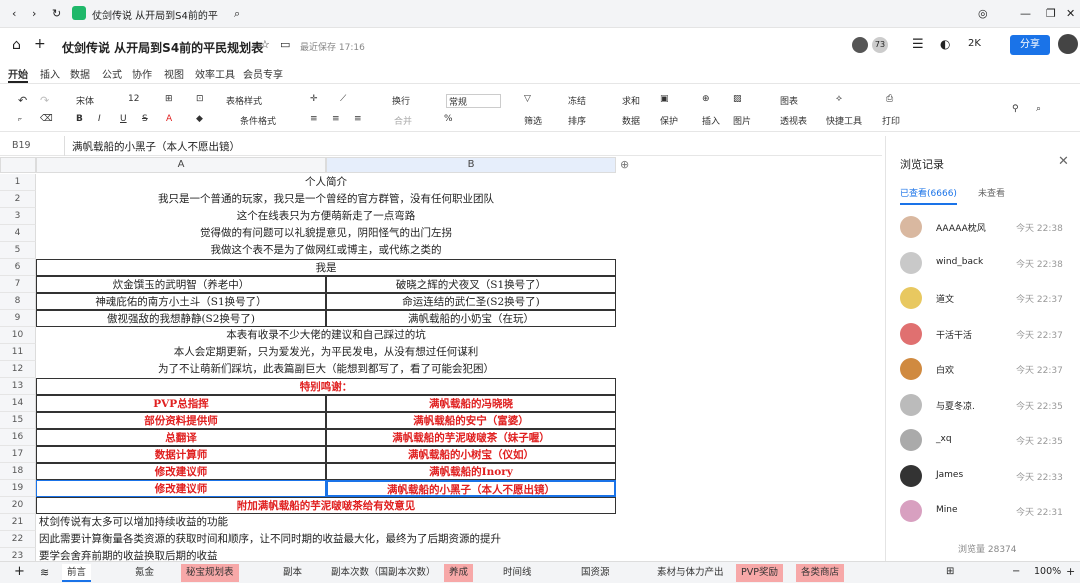 This screenshot has width=1080, height=583. What do you see at coordinates (1015, 109) in the screenshot?
I see `brush-icon: ⚲` at bounding box center [1015, 109].